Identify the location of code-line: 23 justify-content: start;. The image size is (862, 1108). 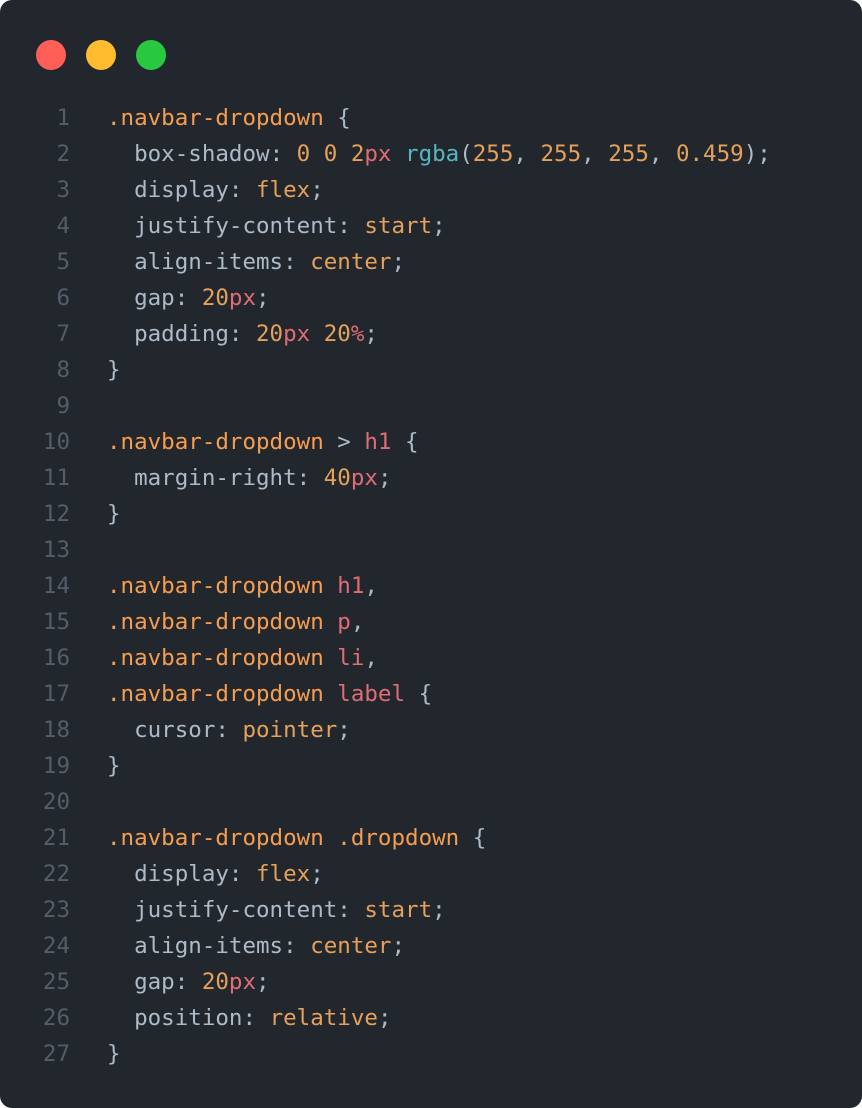
(431, 910).